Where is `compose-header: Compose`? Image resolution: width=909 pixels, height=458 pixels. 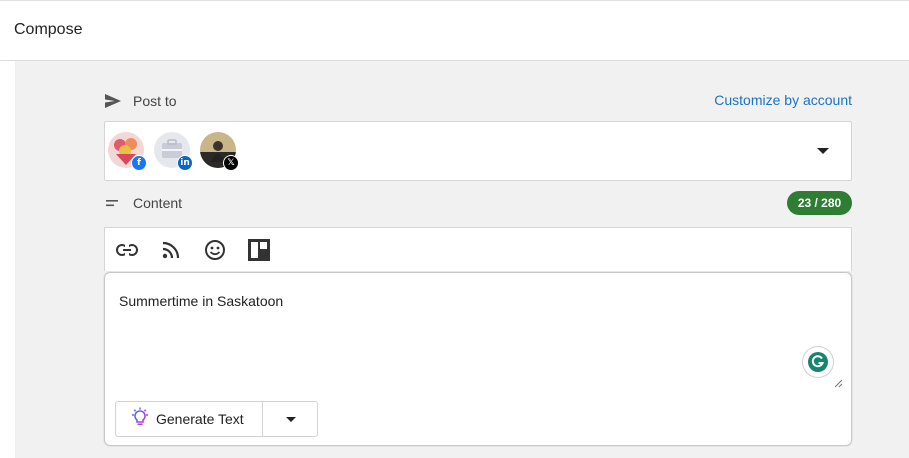
compose-header: Compose is located at coordinates (454, 30).